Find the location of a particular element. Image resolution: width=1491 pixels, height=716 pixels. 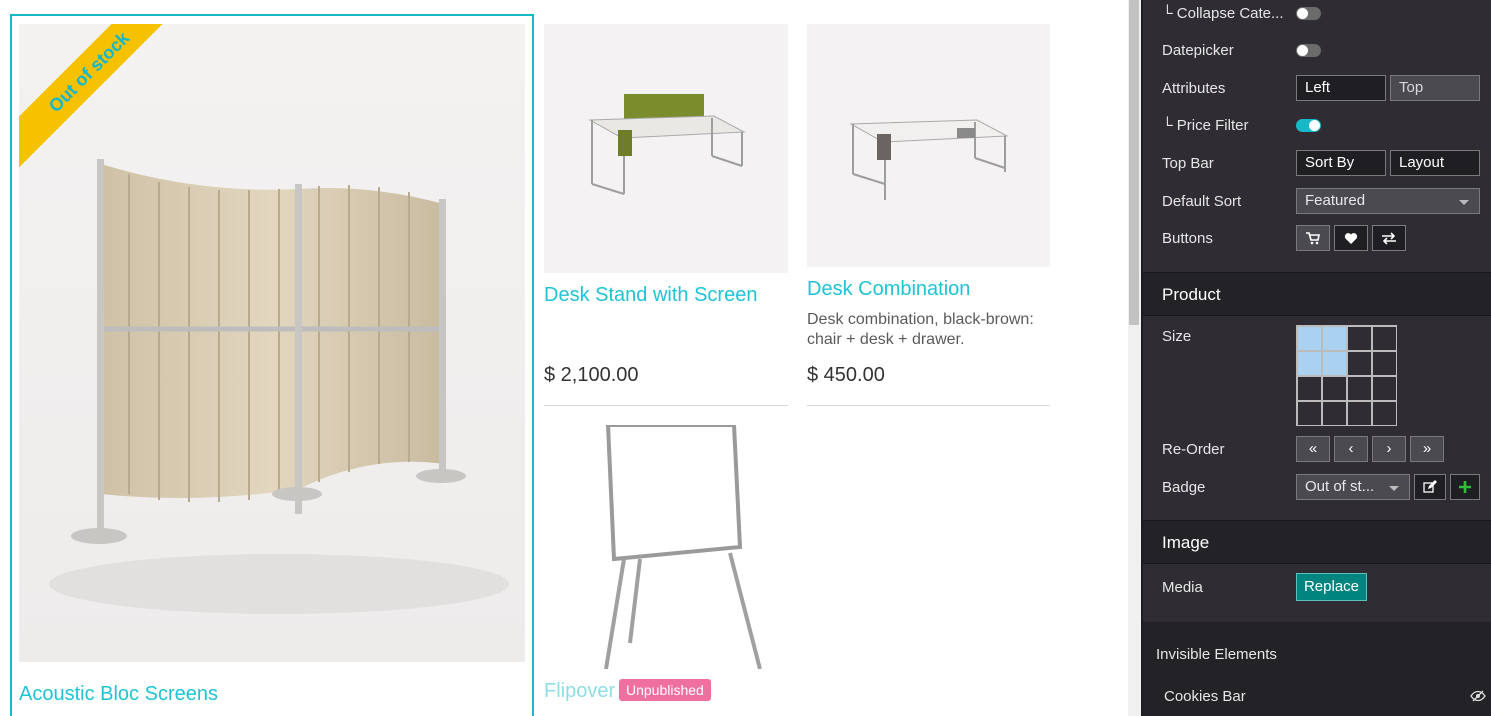

double-chevron-left-icon: « is located at coordinates (1313, 448).